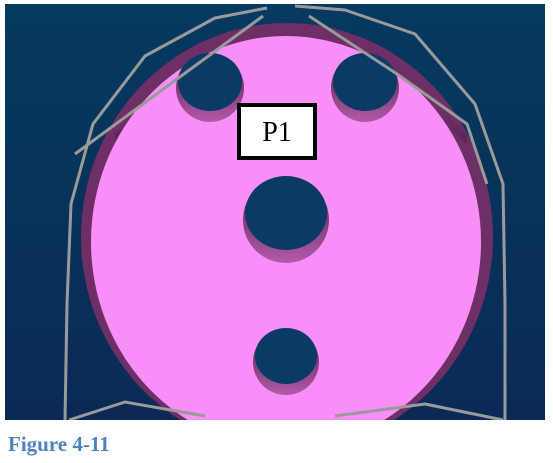 This screenshot has width=553, height=463. I want to click on figure-caption: Figure 4-11, so click(59, 444).